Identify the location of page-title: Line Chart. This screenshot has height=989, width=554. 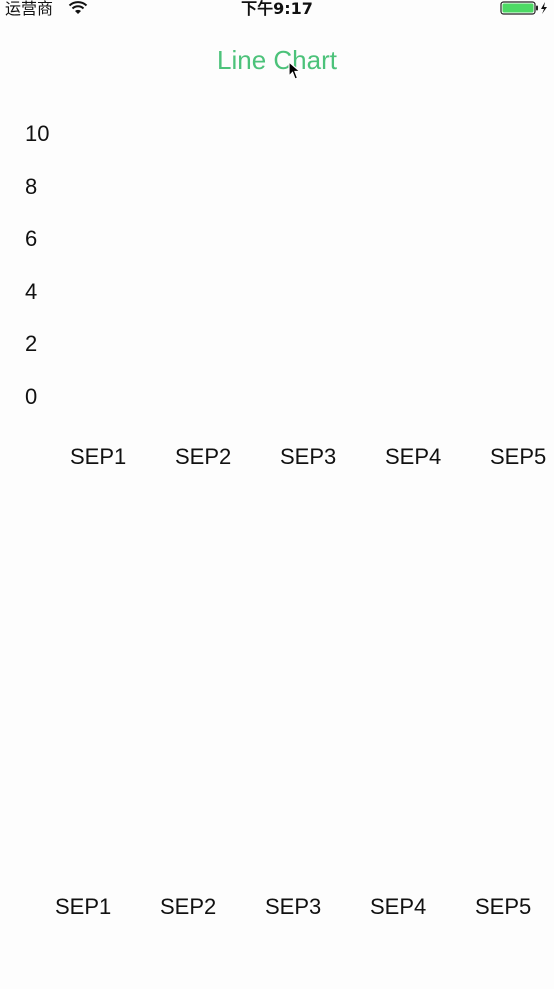
(277, 60).